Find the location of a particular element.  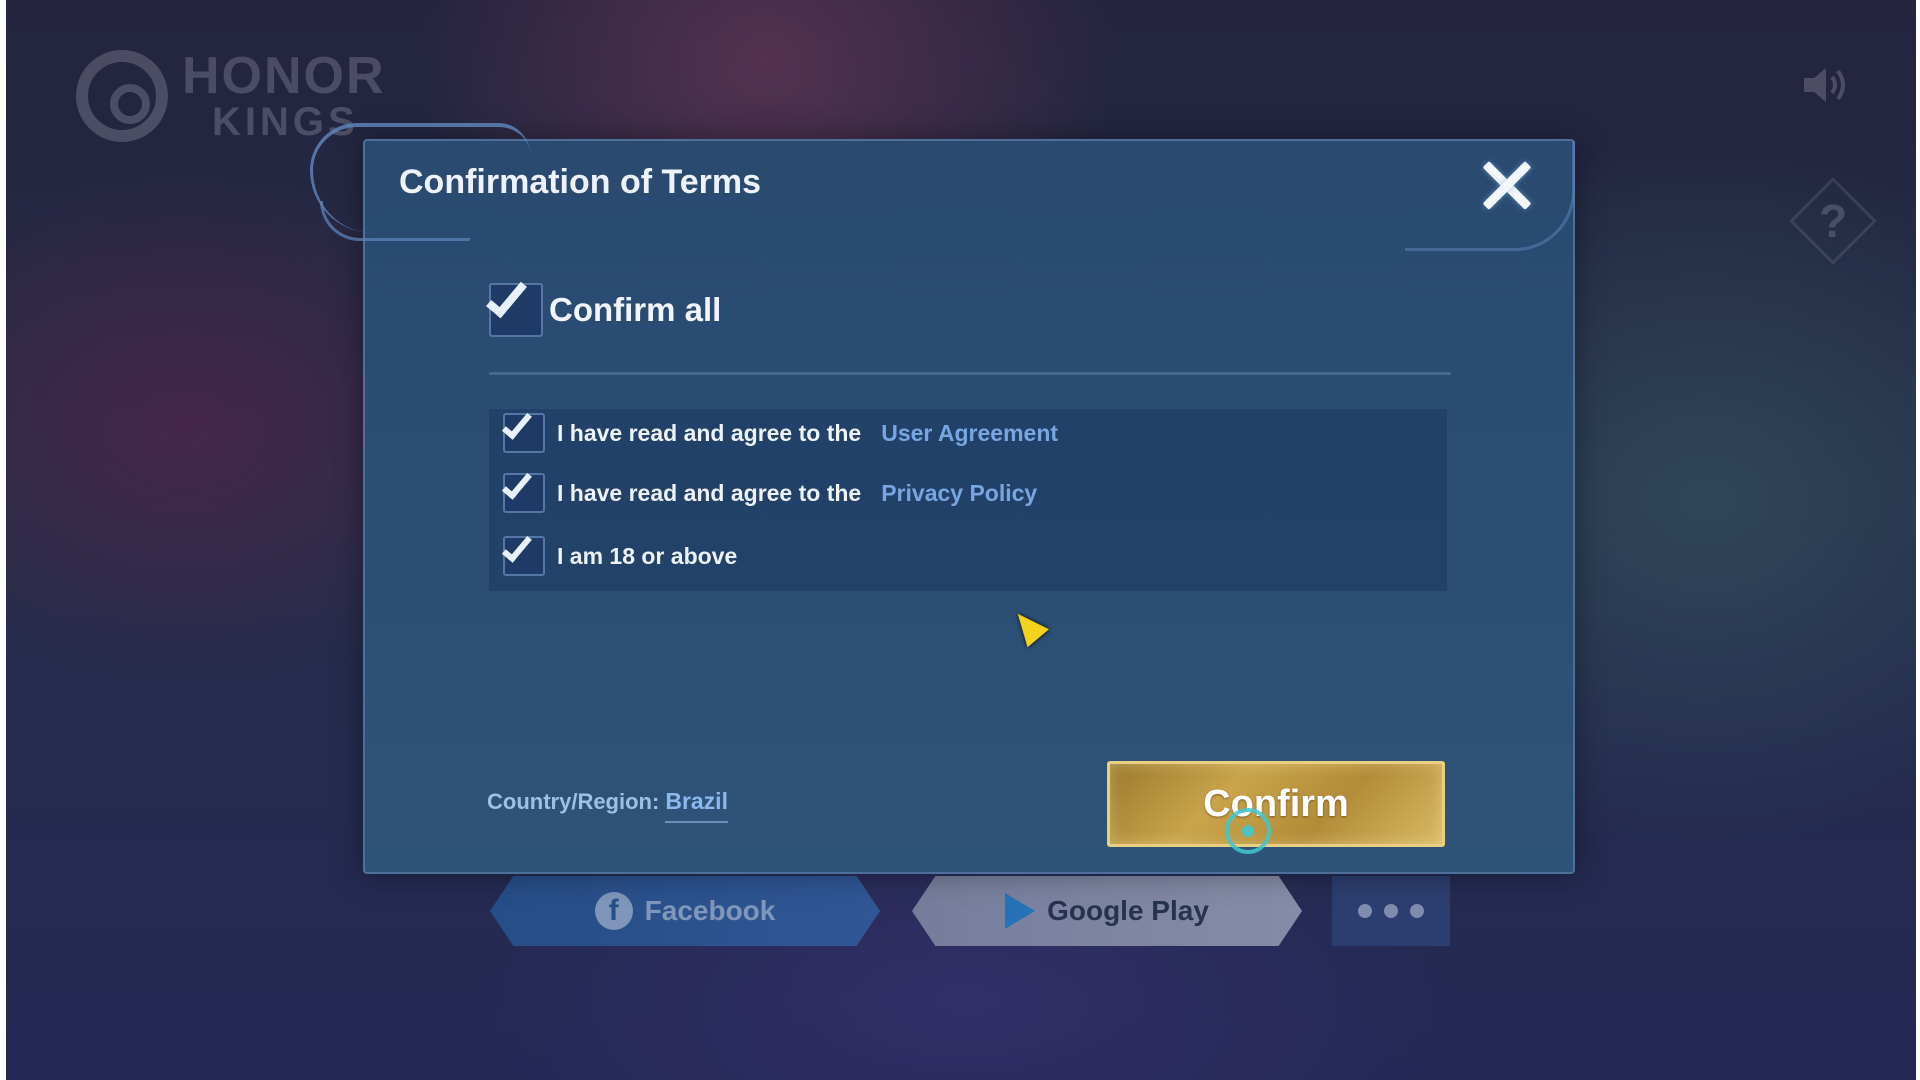

close-button is located at coordinates (1507, 185).